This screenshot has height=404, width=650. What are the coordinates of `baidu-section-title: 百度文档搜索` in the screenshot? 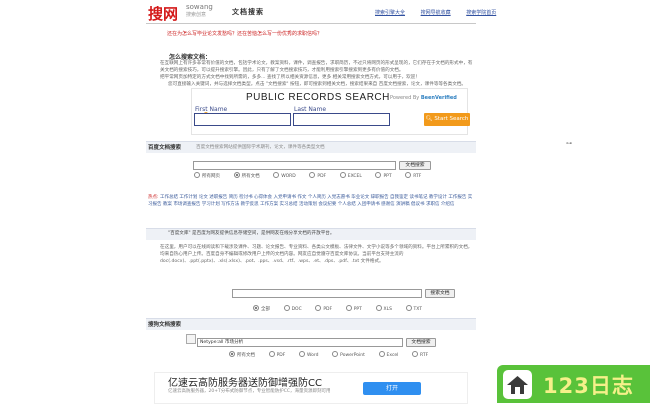 It's located at (165, 148).